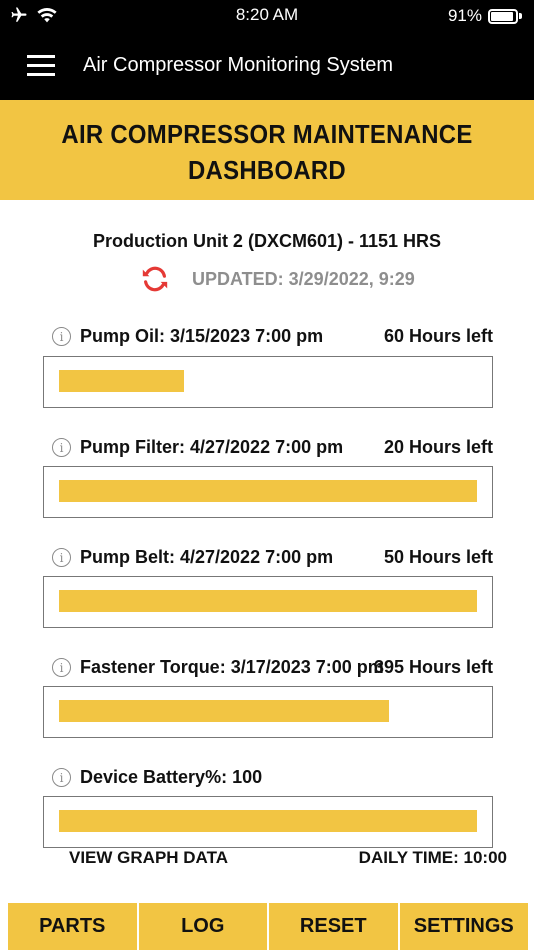  I want to click on maintenance-item-label: Fastener Torque: 3/17/2023 7:00 pm, so click(232, 667).